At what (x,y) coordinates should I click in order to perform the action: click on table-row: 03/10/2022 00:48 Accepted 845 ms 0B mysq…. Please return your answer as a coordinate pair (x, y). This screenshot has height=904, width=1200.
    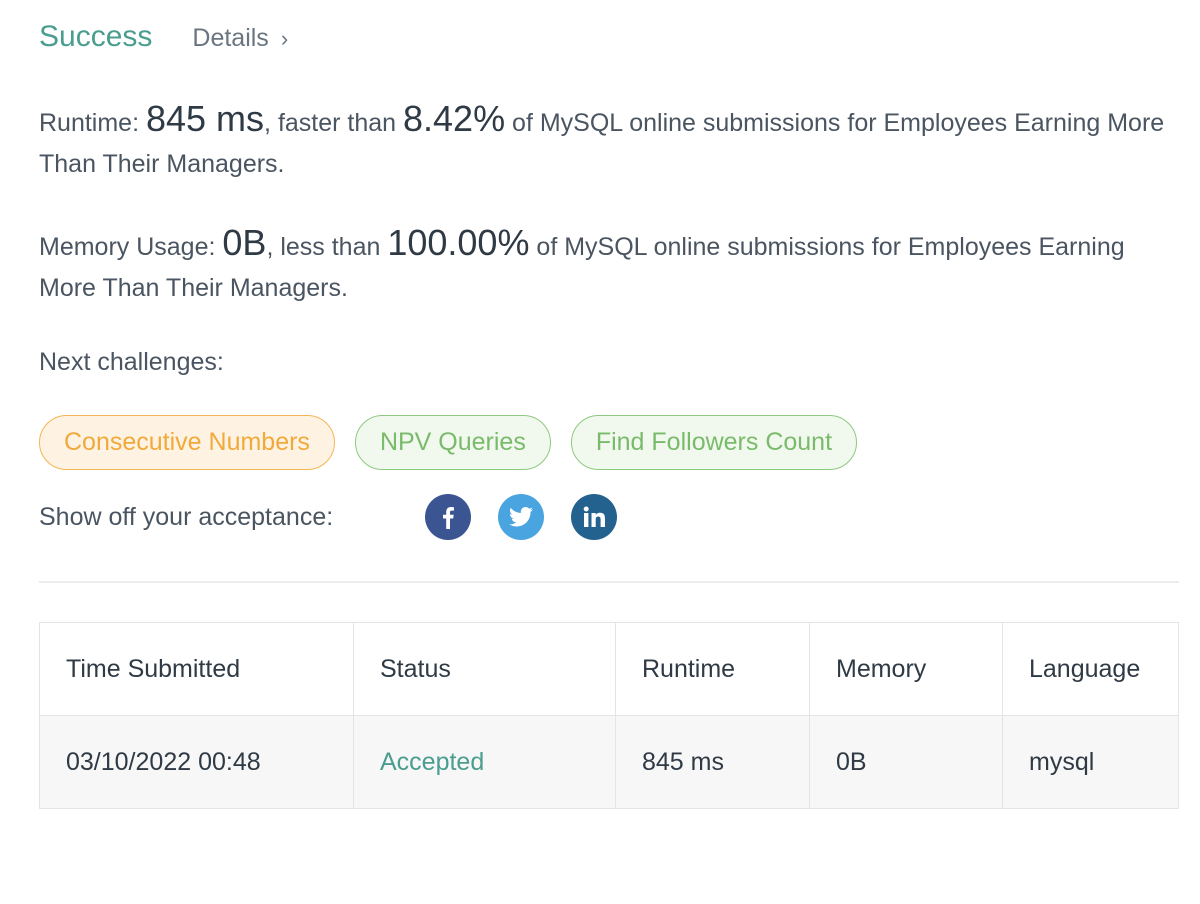
    Looking at the image, I should click on (609, 762).